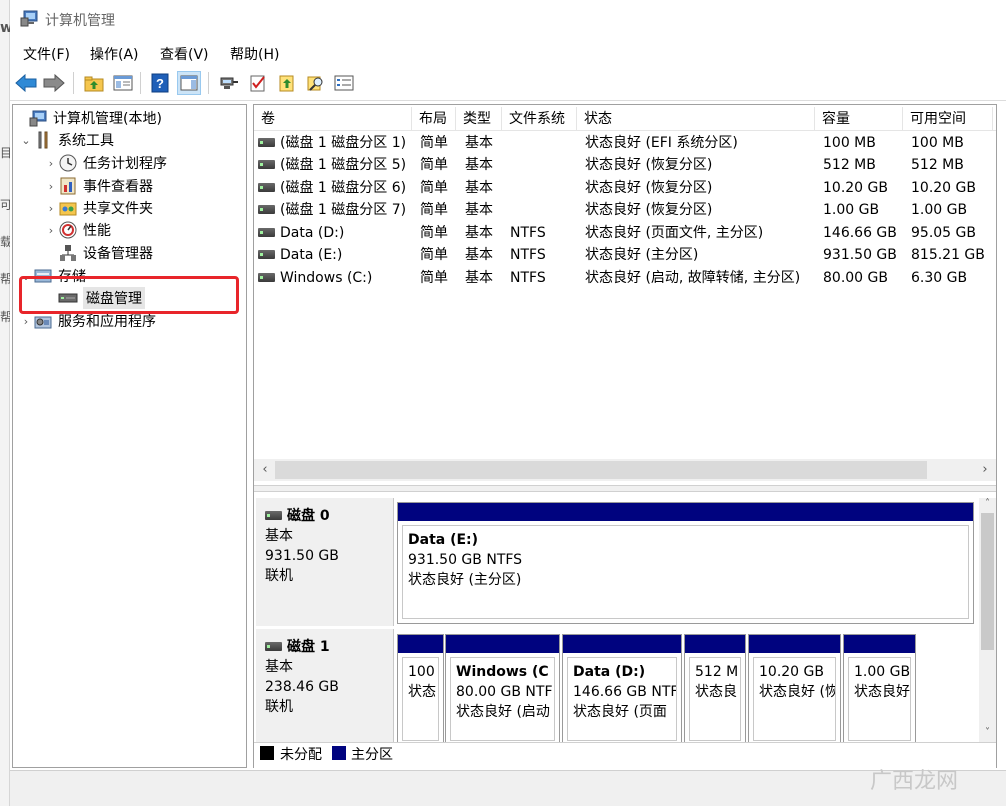 The image size is (1006, 806). What do you see at coordinates (914, 781) in the screenshot?
I see `watermark-text: 广西龙网` at bounding box center [914, 781].